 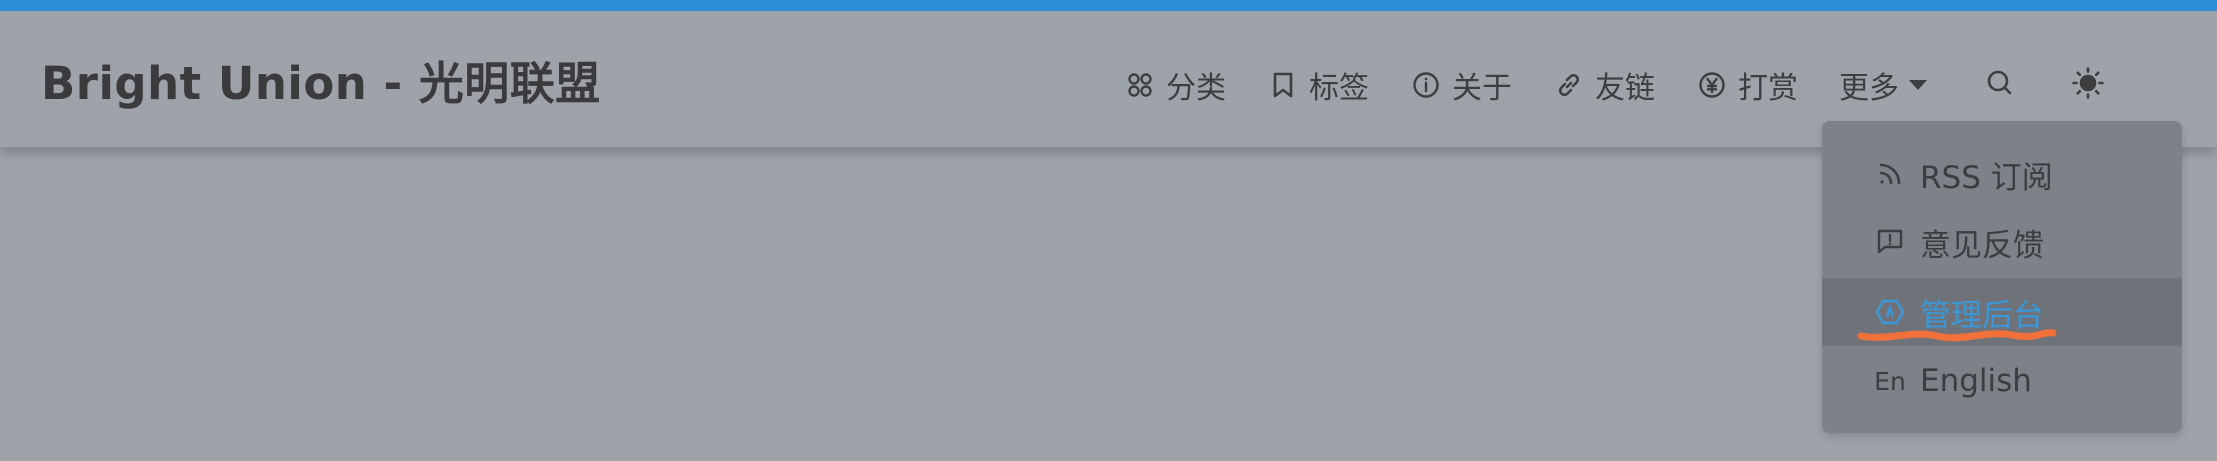 What do you see at coordinates (1712, 85) in the screenshot?
I see `yen-coin-icon` at bounding box center [1712, 85].